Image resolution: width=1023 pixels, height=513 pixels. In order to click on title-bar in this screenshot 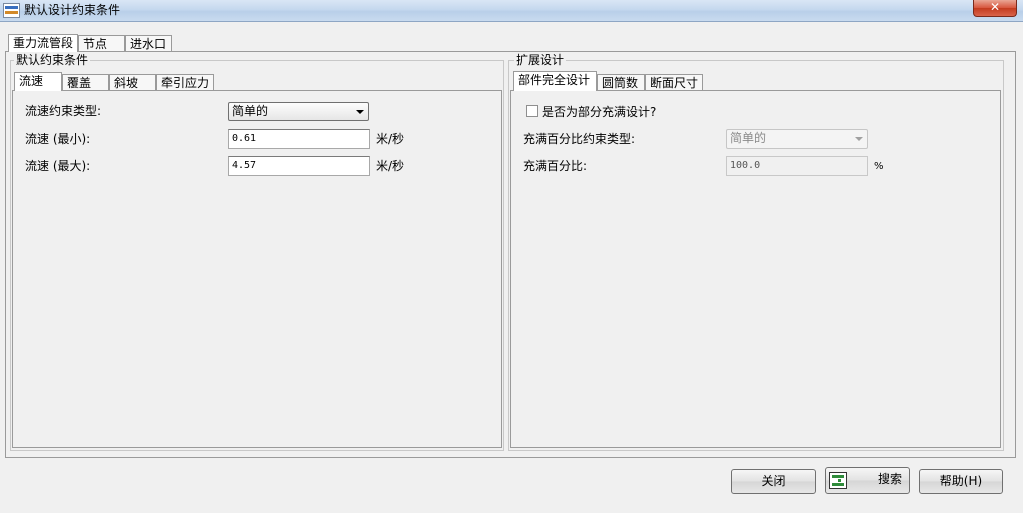, I will do `click(511, 11)`.